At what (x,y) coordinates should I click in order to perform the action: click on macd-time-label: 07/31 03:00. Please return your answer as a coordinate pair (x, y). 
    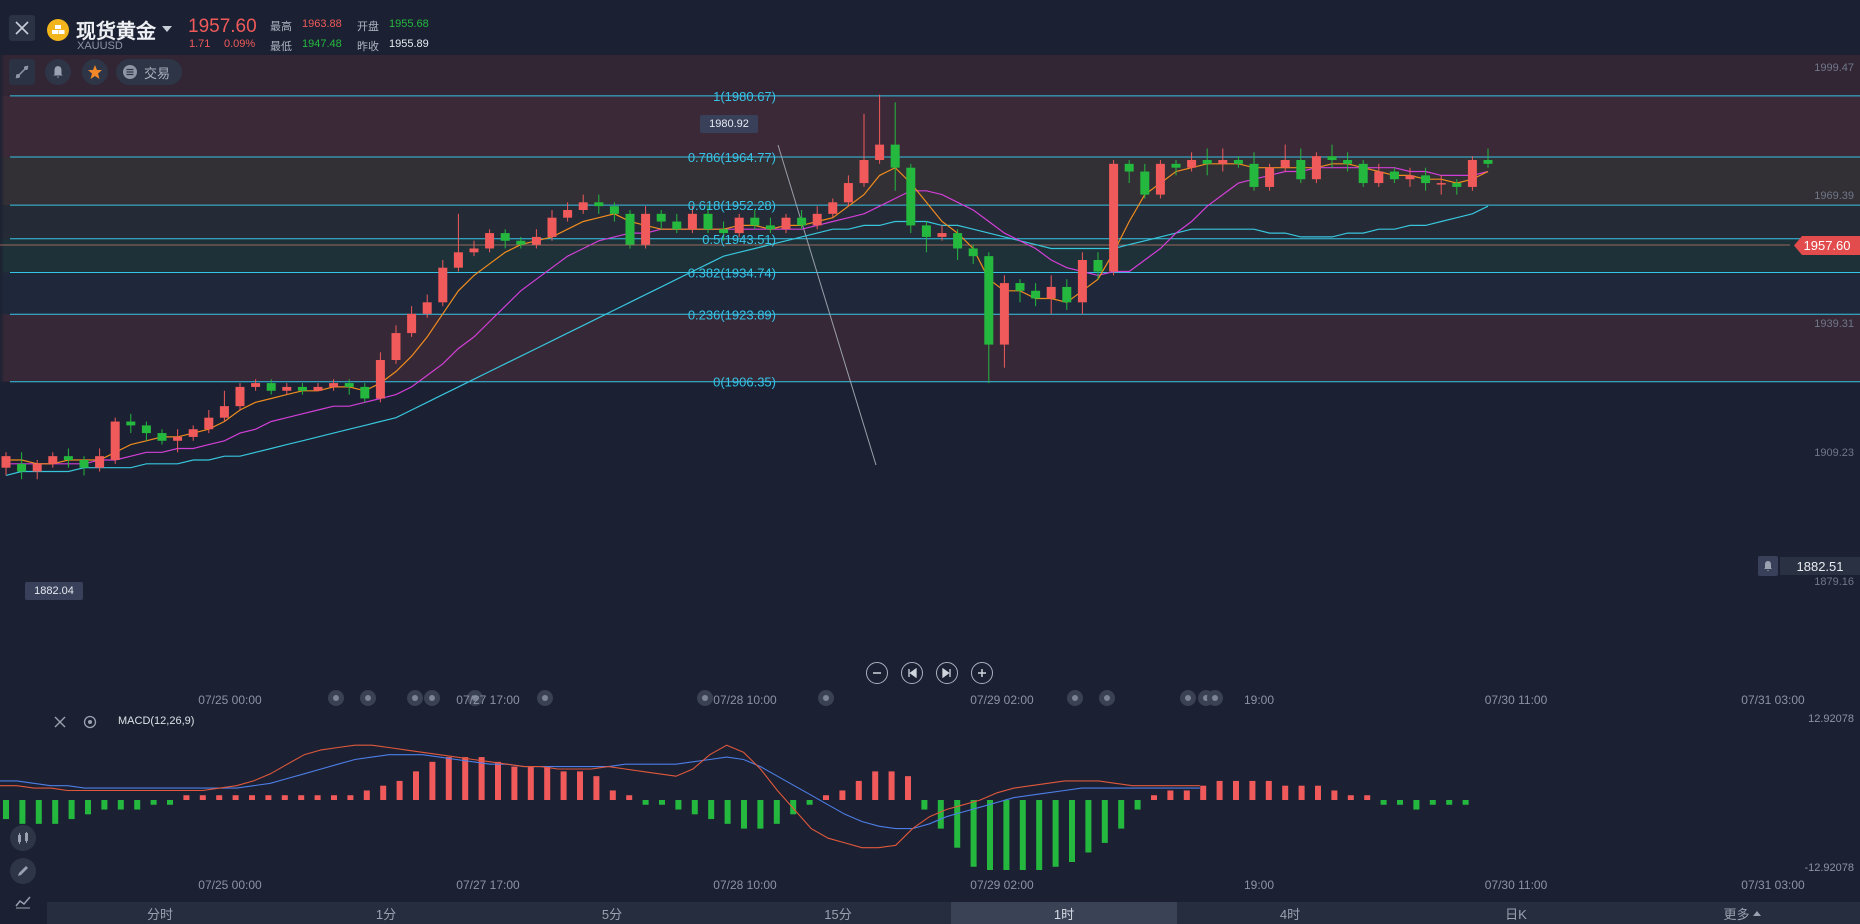
    Looking at the image, I should click on (1773, 885).